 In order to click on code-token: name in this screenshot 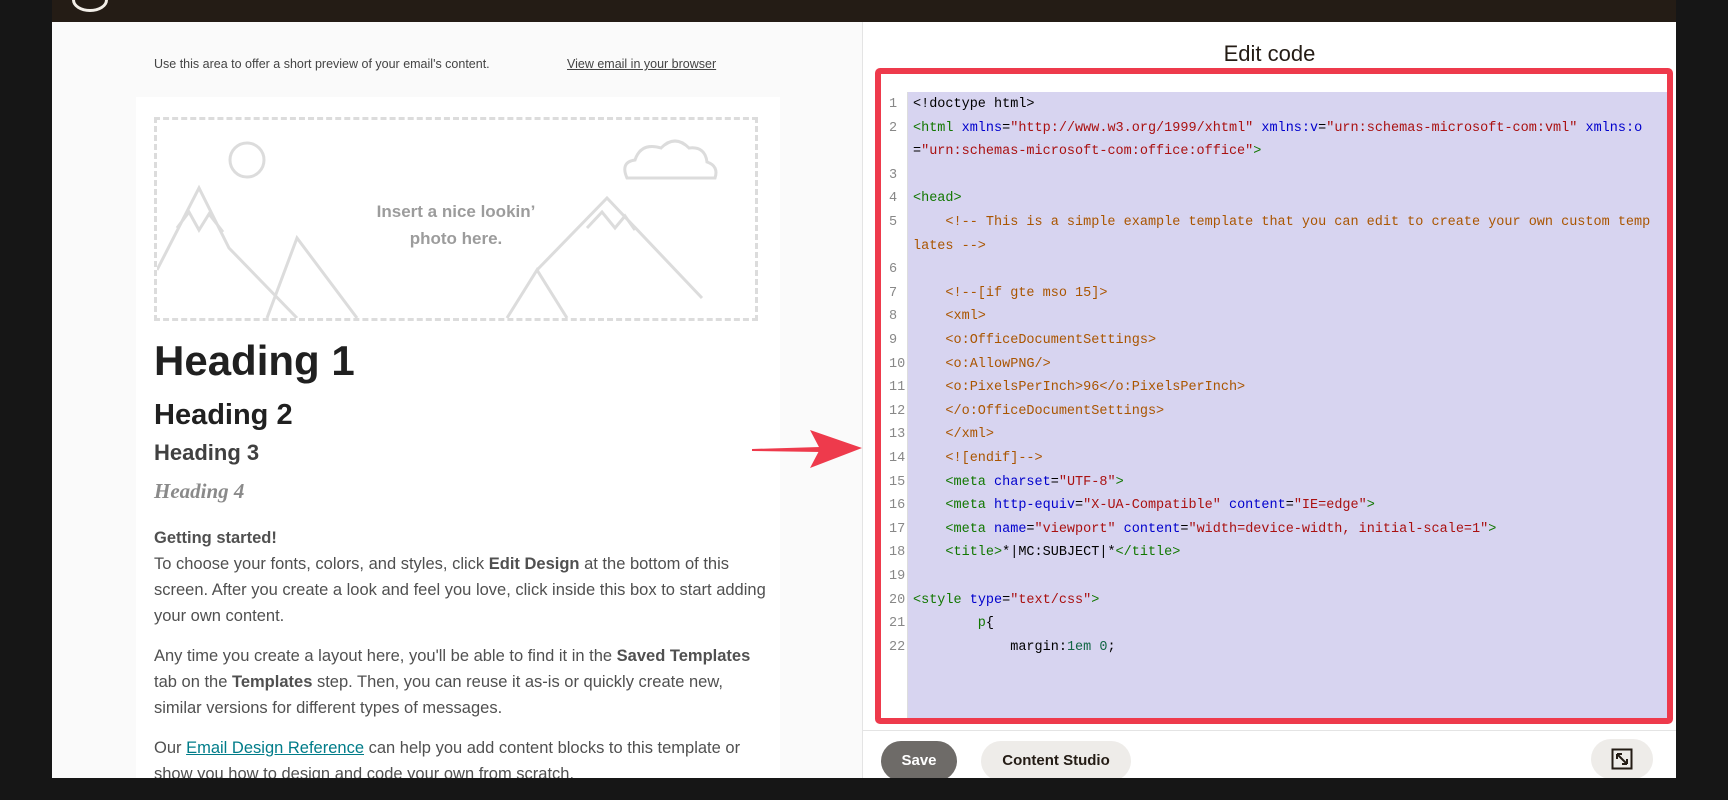, I will do `click(1010, 529)`.